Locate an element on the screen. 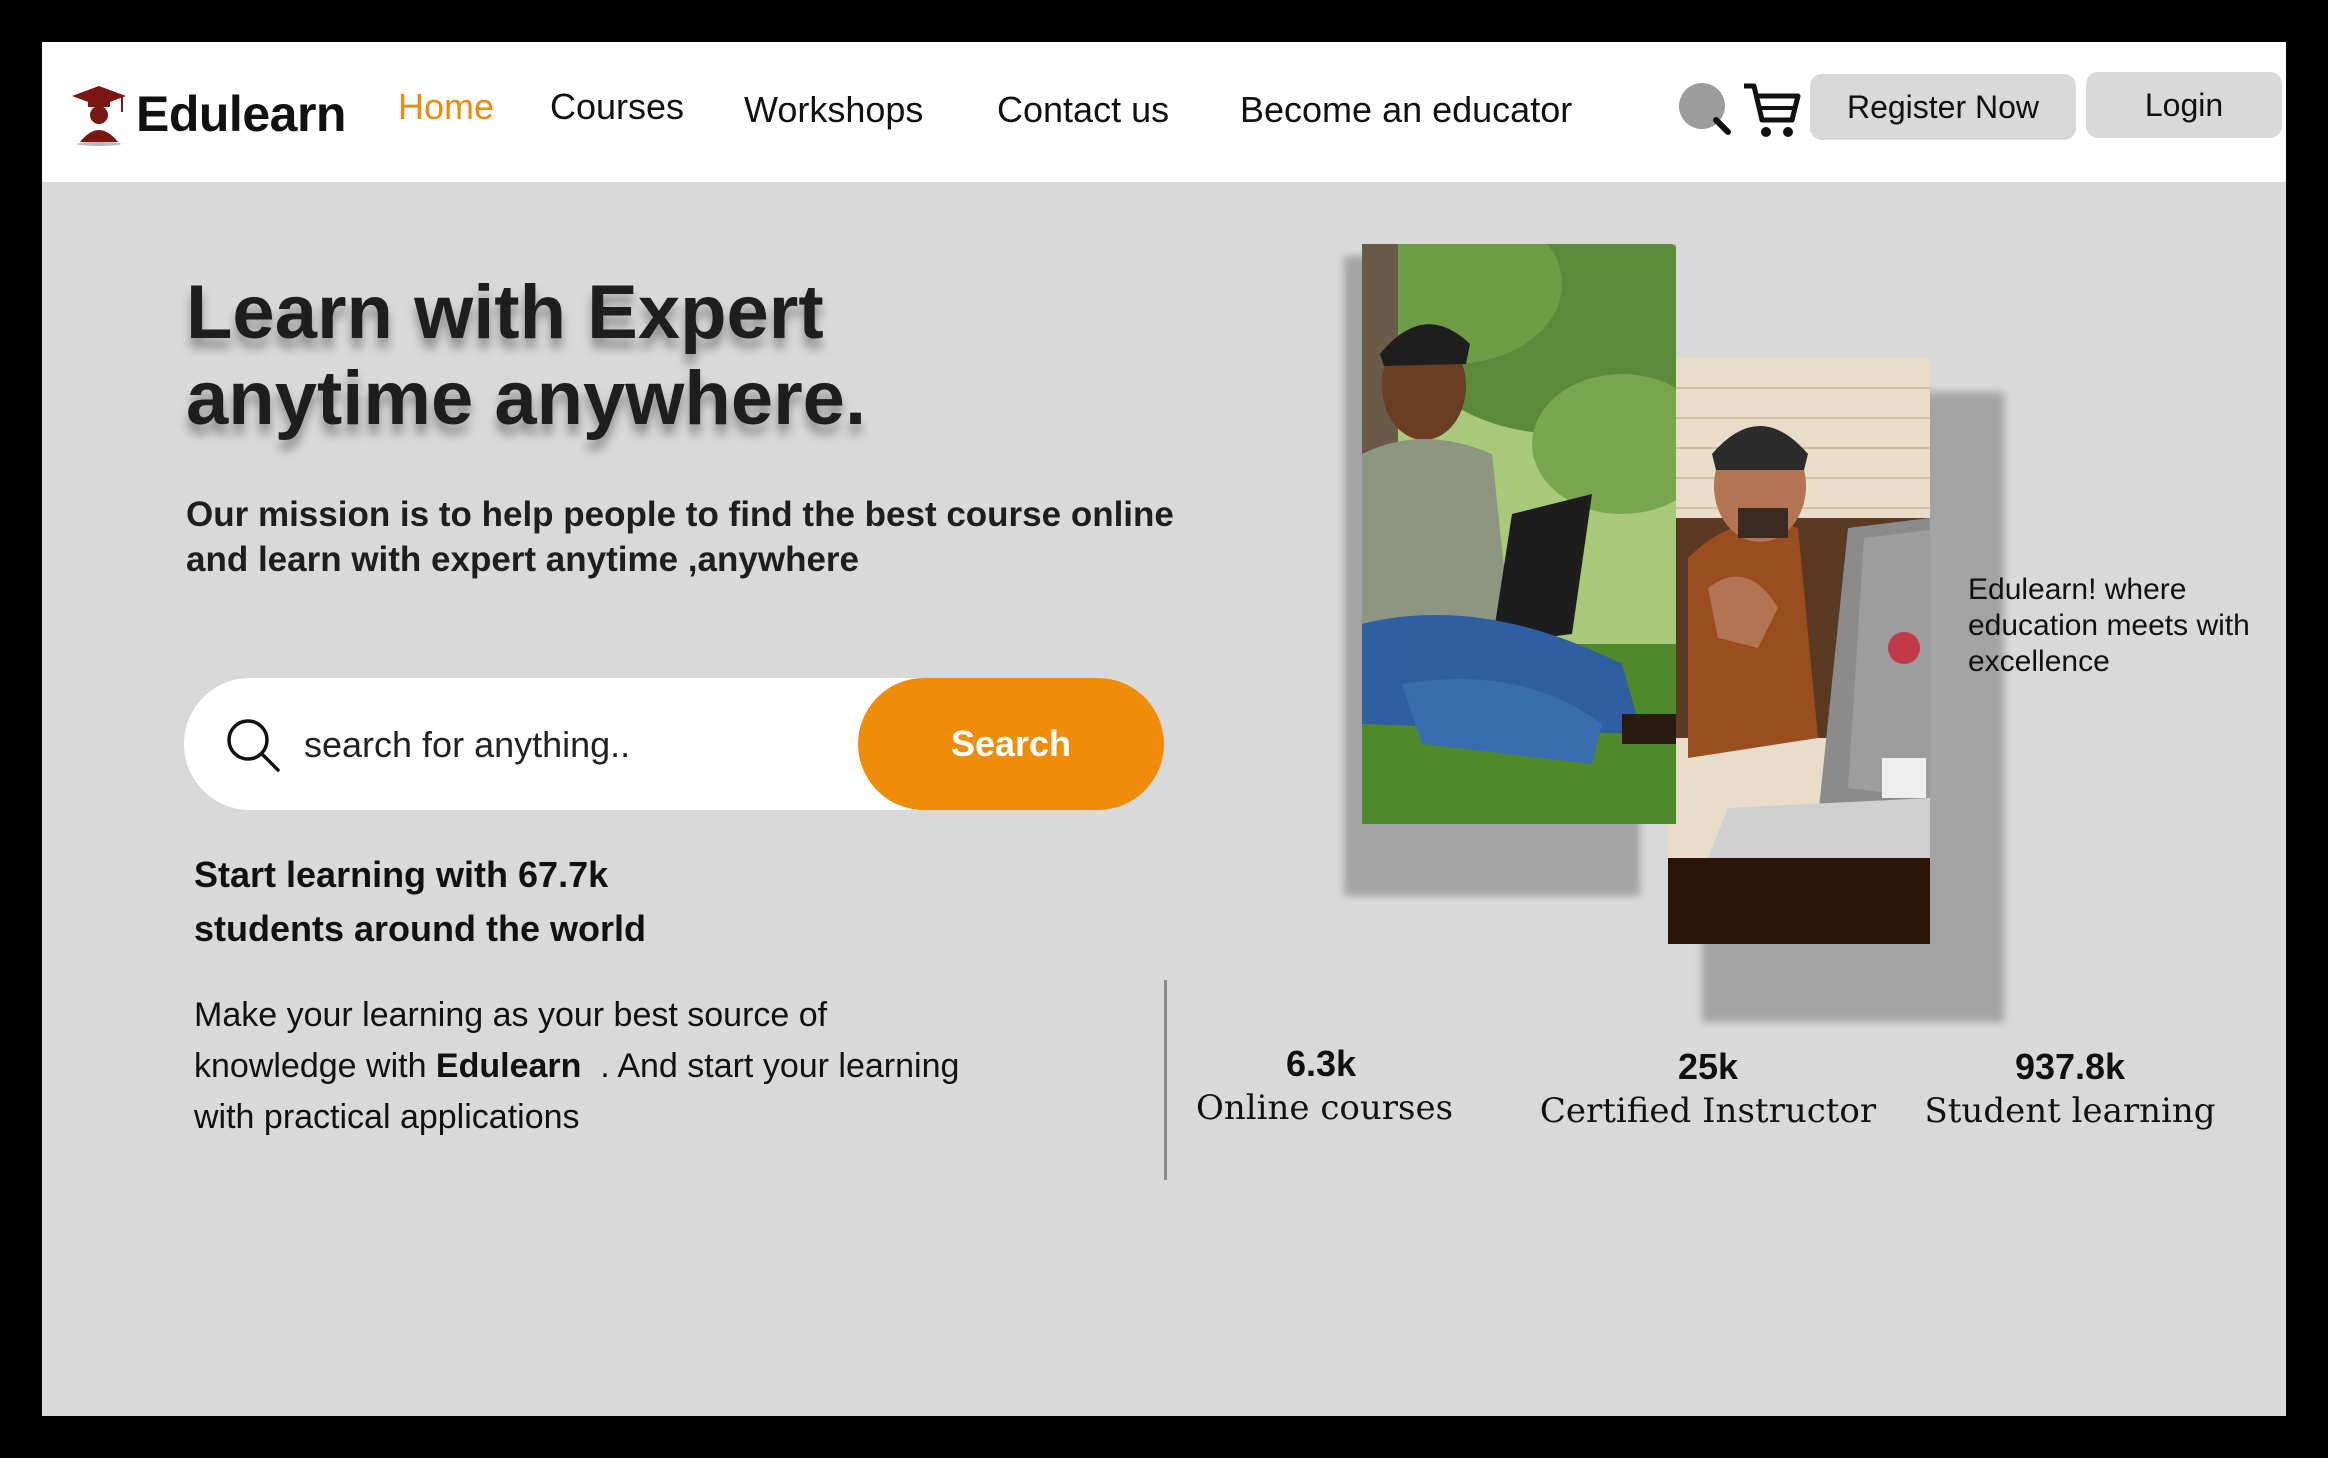 This screenshot has width=2328, height=1458. description-brand: Edulearn is located at coordinates (508, 1066).